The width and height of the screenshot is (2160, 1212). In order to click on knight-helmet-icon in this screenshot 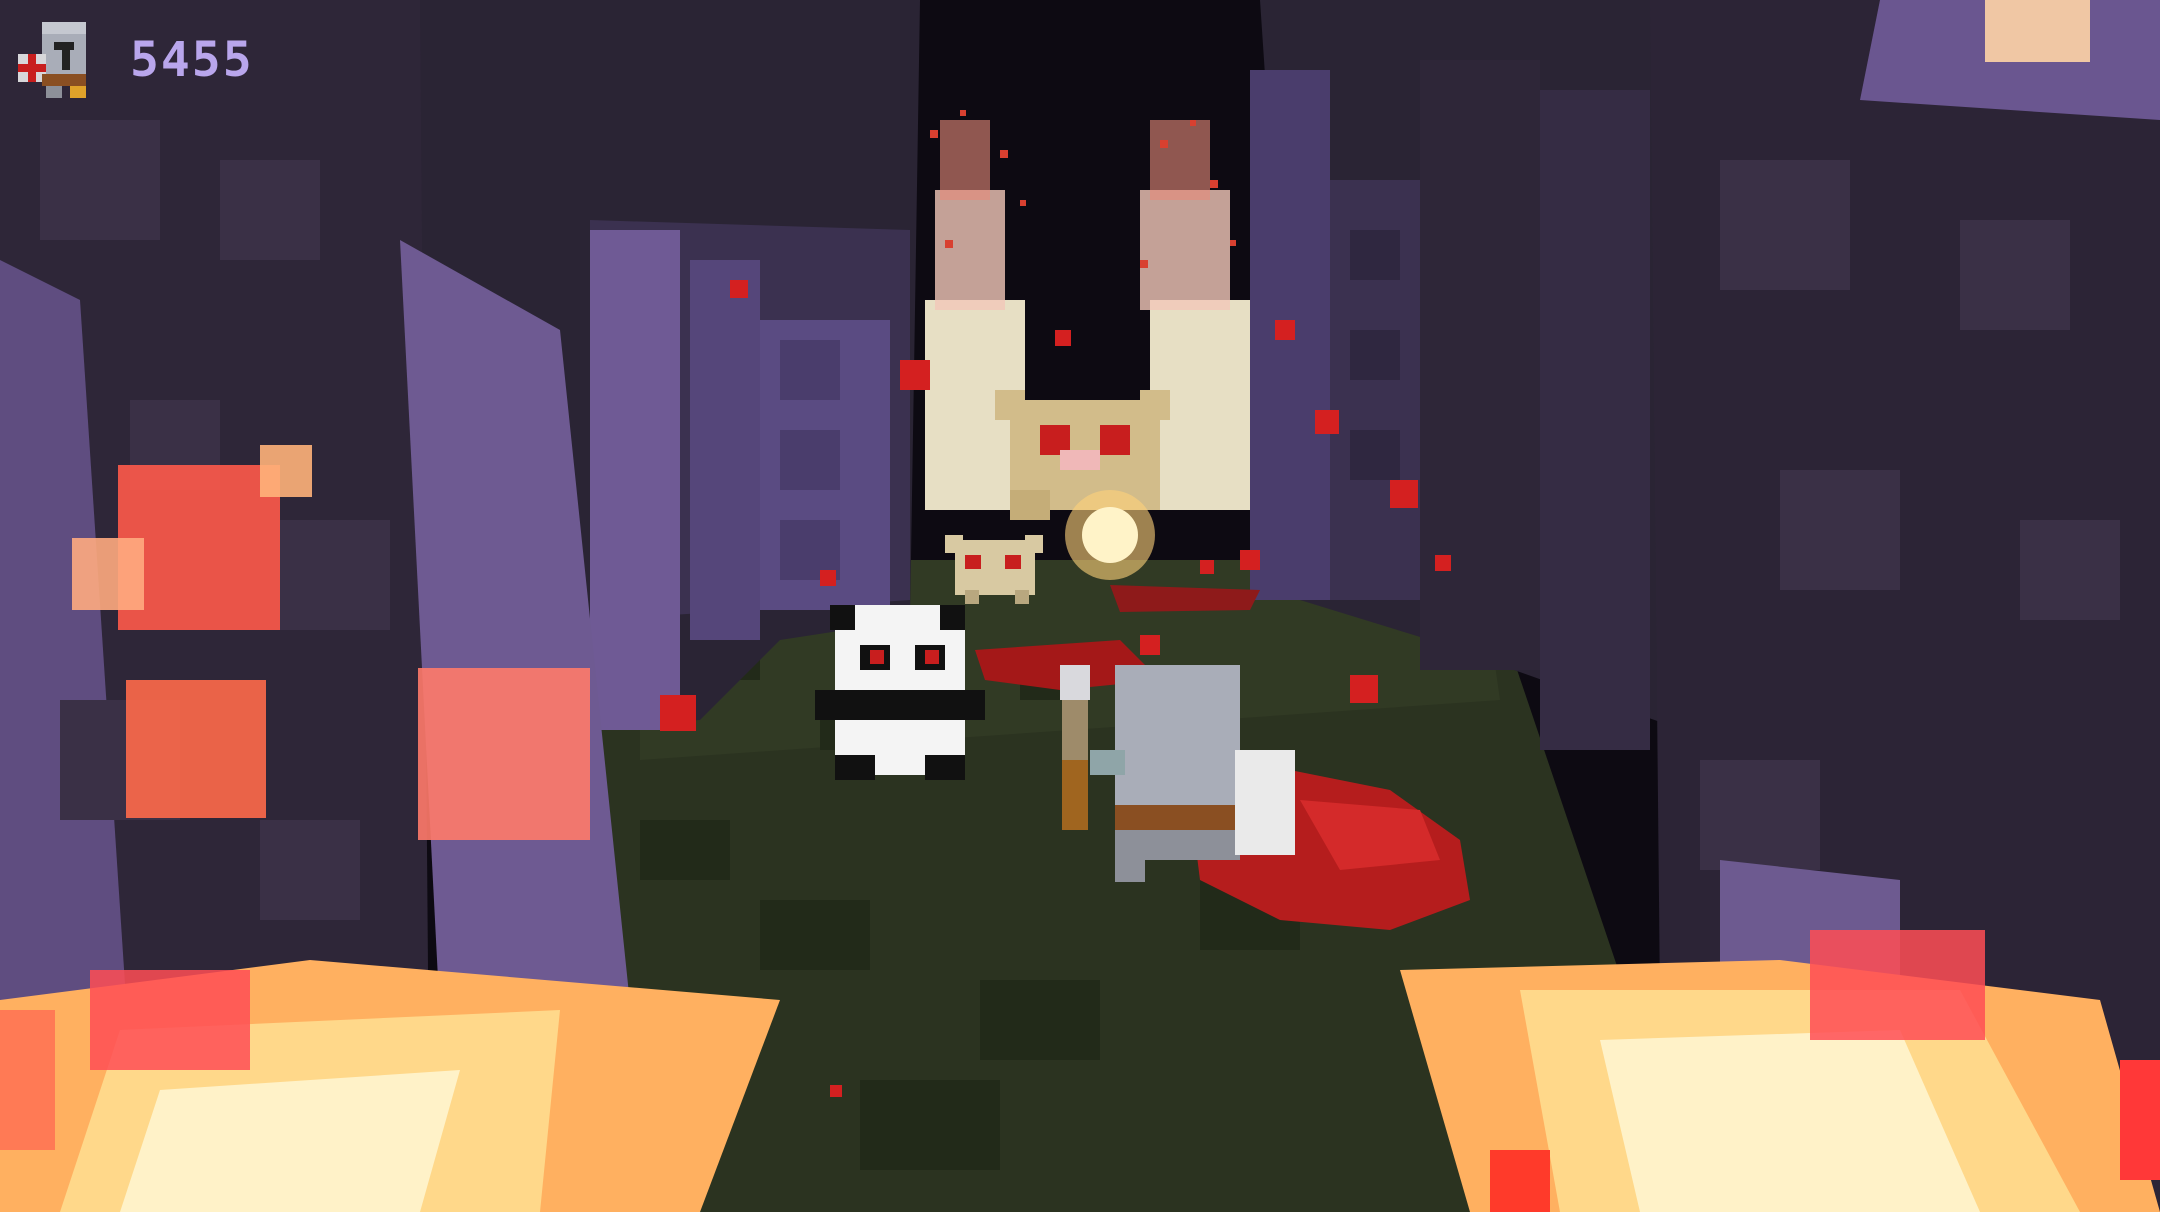, I will do `click(52, 60)`.